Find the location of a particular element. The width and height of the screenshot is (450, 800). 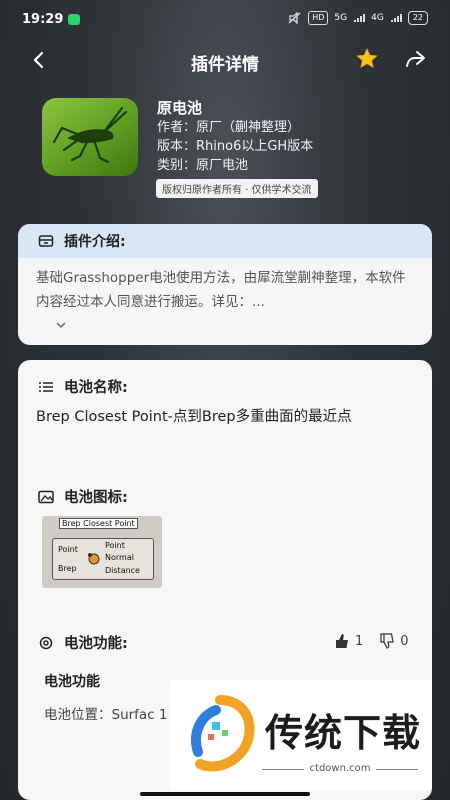

name-section-header: 电池名称: is located at coordinates (83, 386).